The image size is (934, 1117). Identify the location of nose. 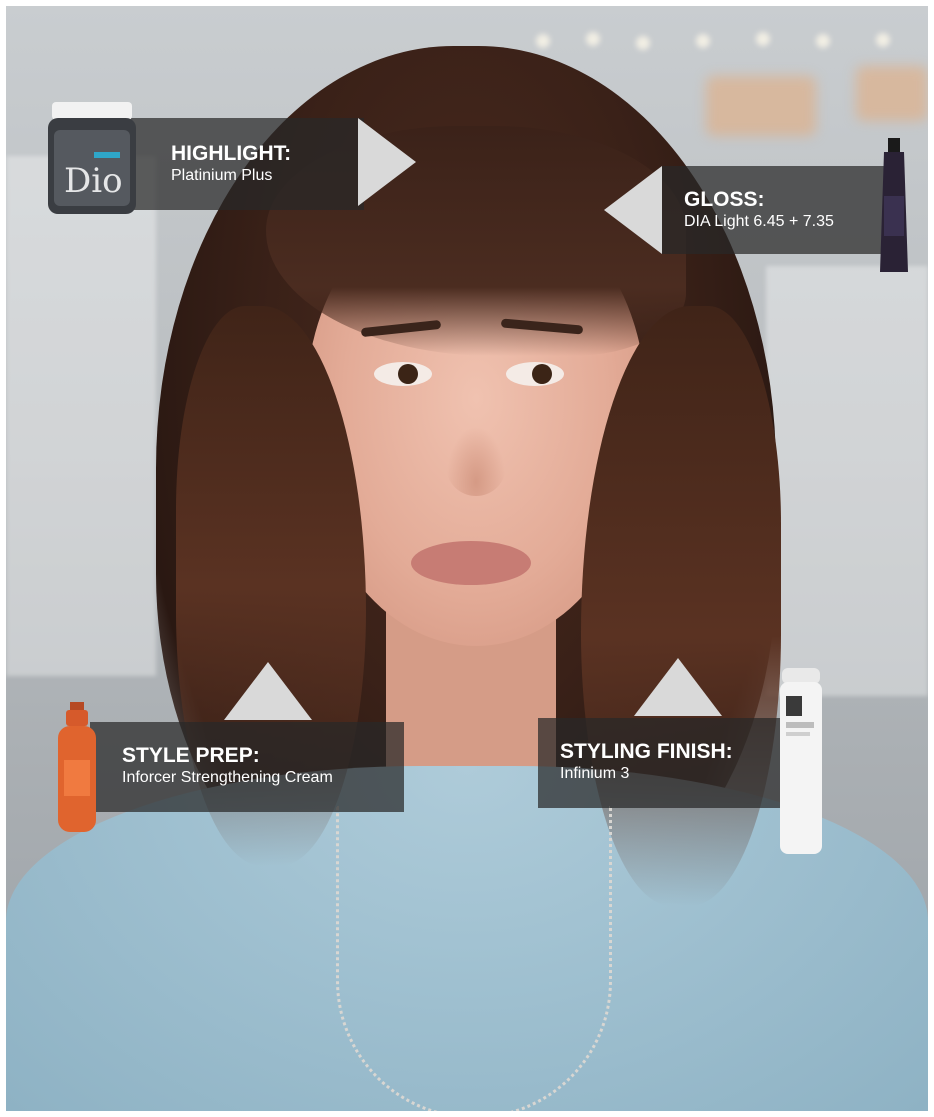
(476, 461).